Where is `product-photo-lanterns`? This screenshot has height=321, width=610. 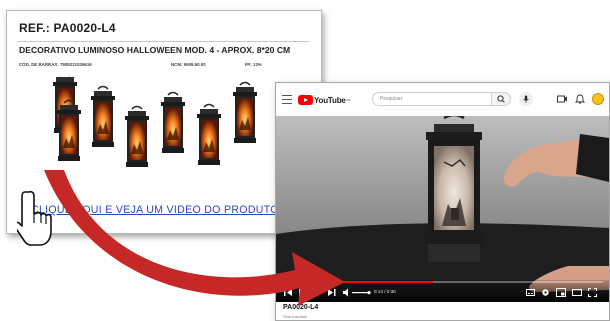 product-photo-lanterns is located at coordinates (155, 121).